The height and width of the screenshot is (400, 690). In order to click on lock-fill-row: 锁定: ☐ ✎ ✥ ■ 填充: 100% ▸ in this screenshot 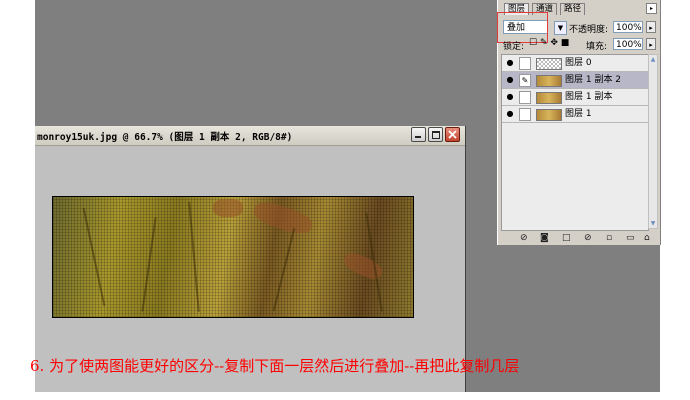, I will do `click(580, 45)`.